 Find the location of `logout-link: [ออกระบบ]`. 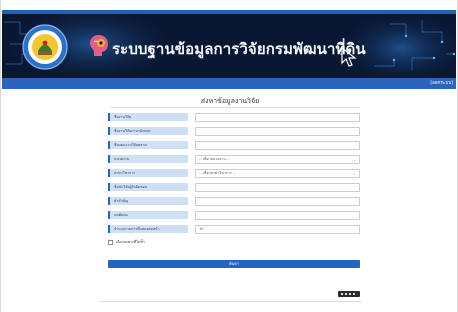

logout-link: [ออกระบบ] is located at coordinates (441, 83).